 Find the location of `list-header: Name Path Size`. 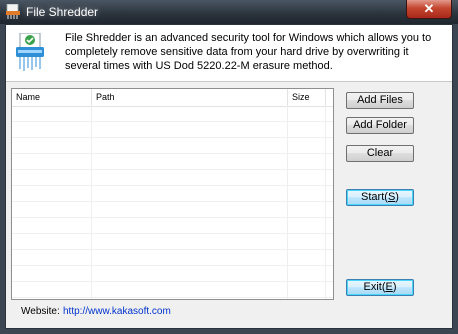

list-header: Name Path Size is located at coordinates (172, 98).